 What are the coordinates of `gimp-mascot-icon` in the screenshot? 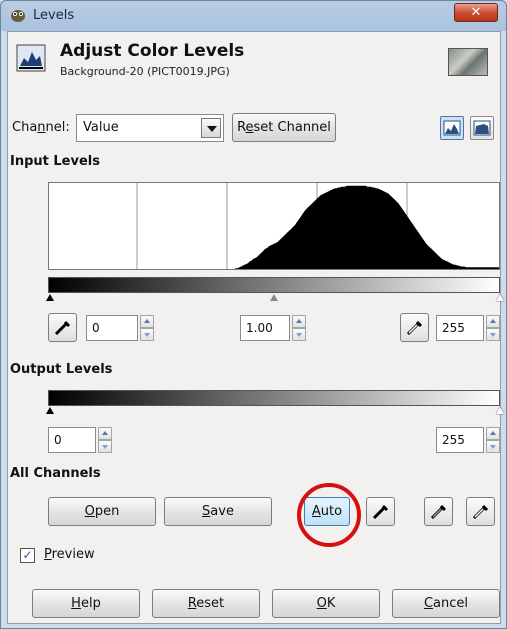 It's located at (18, 16).